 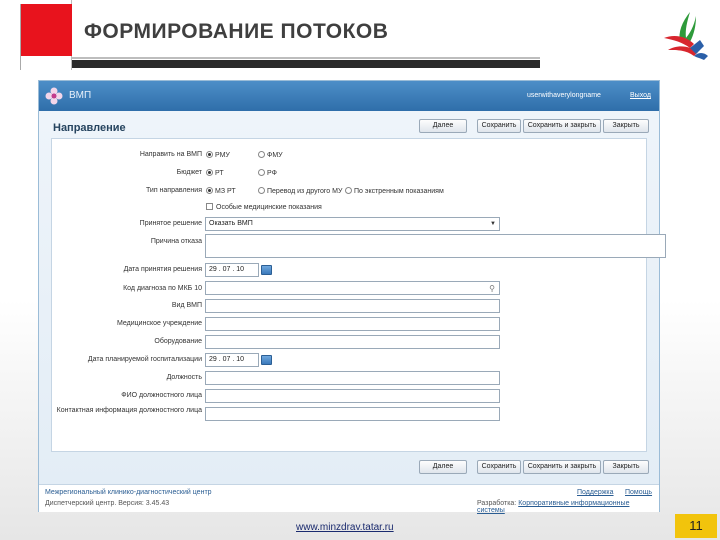 I want to click on position-label: Должность, so click(x=184, y=377).